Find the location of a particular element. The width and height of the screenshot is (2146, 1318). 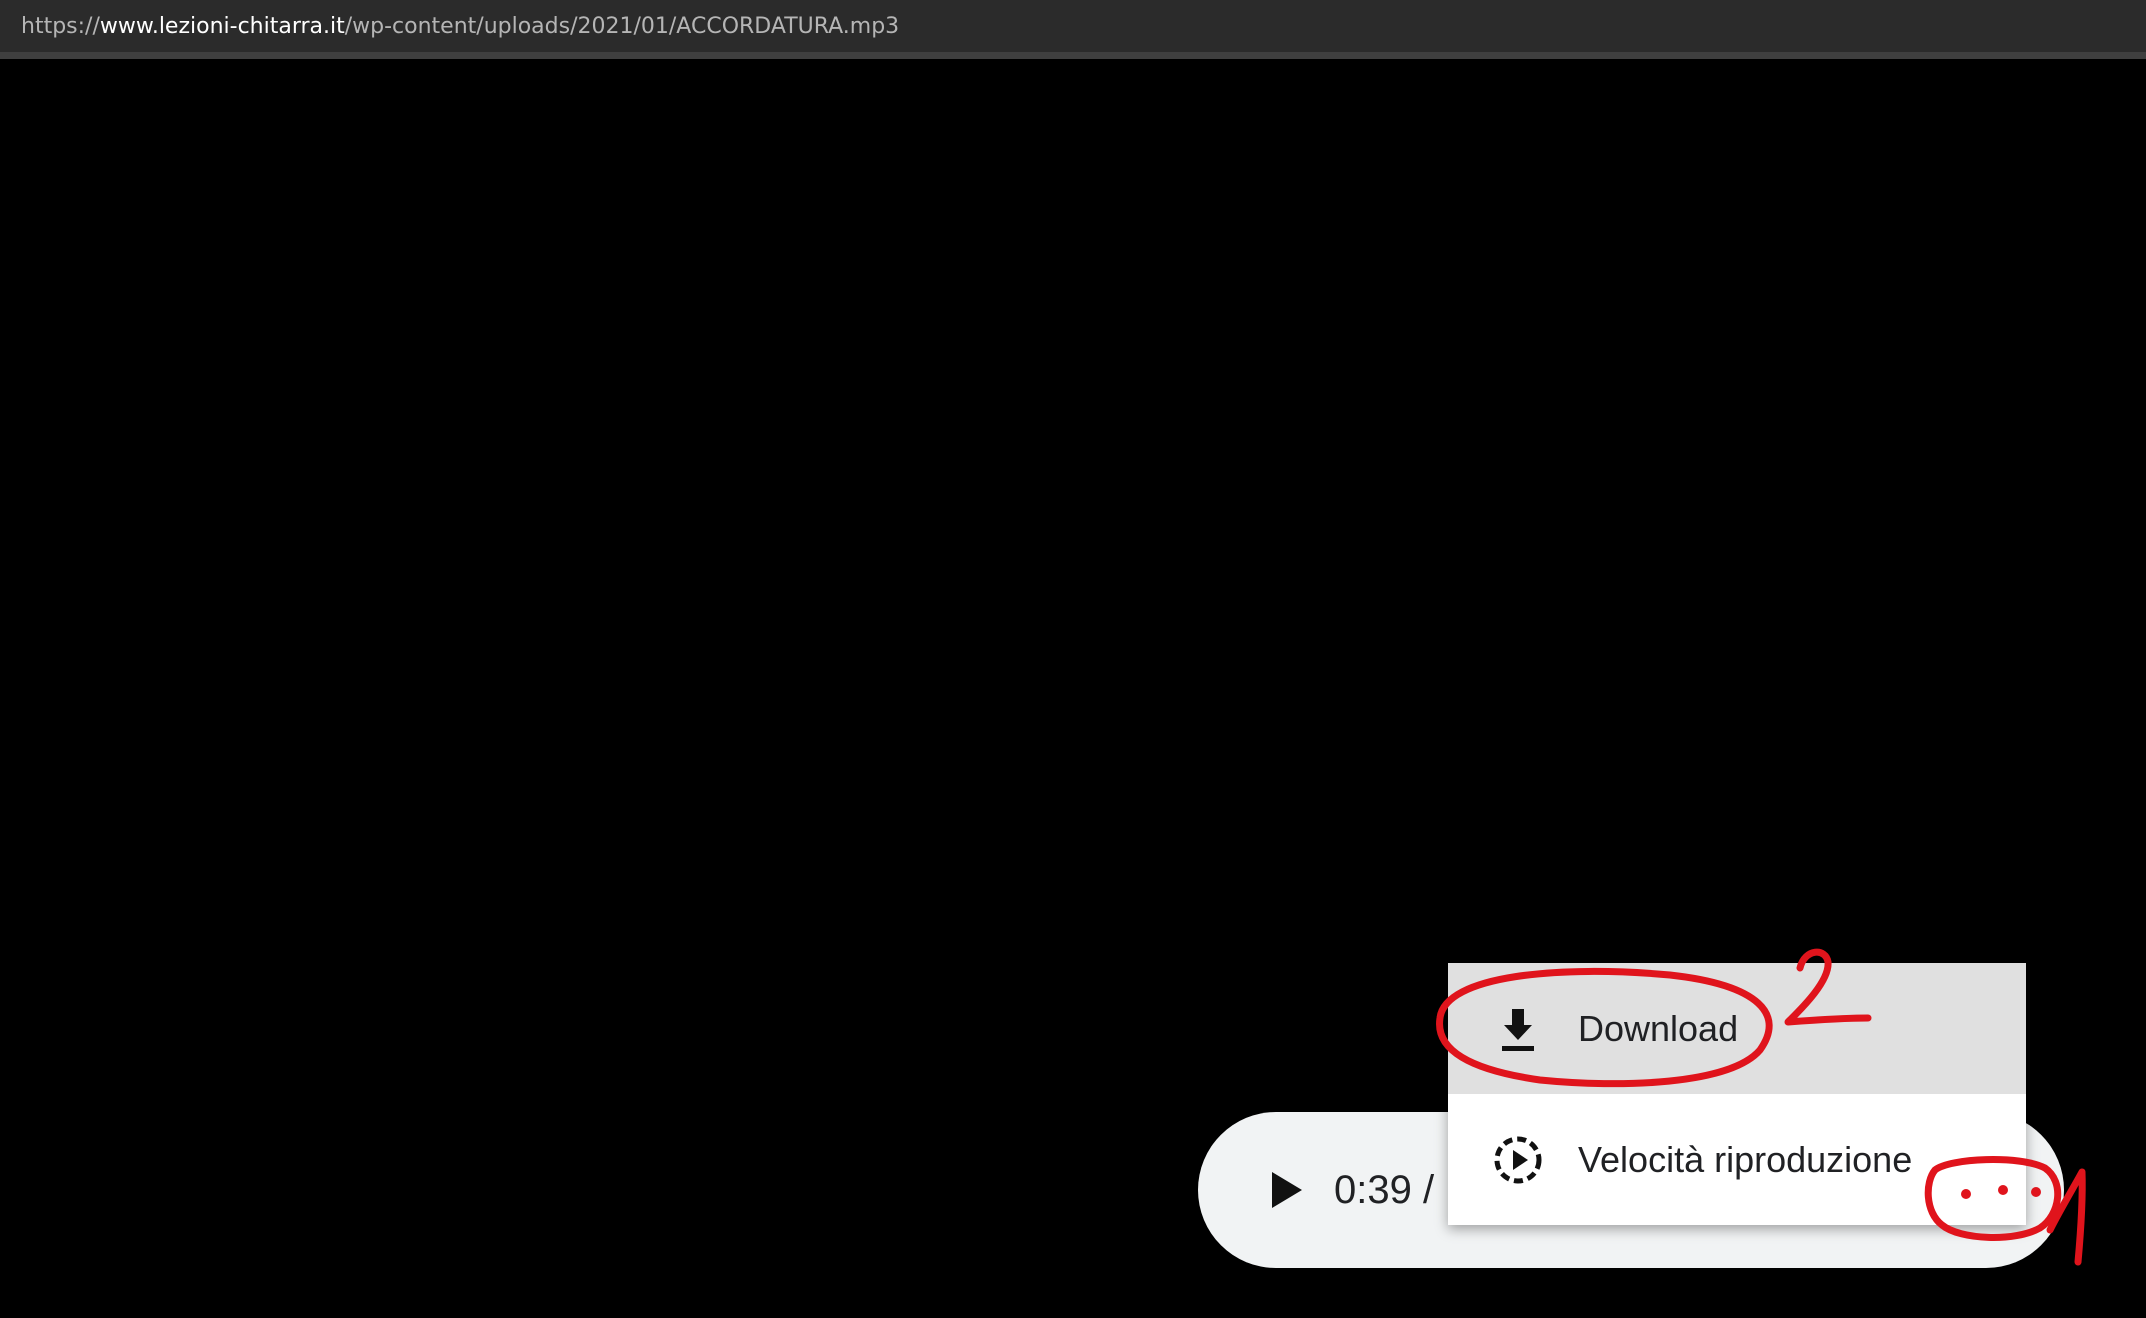

menu-item-playback-speed: Velocità riproduzione is located at coordinates (1737, 1159).